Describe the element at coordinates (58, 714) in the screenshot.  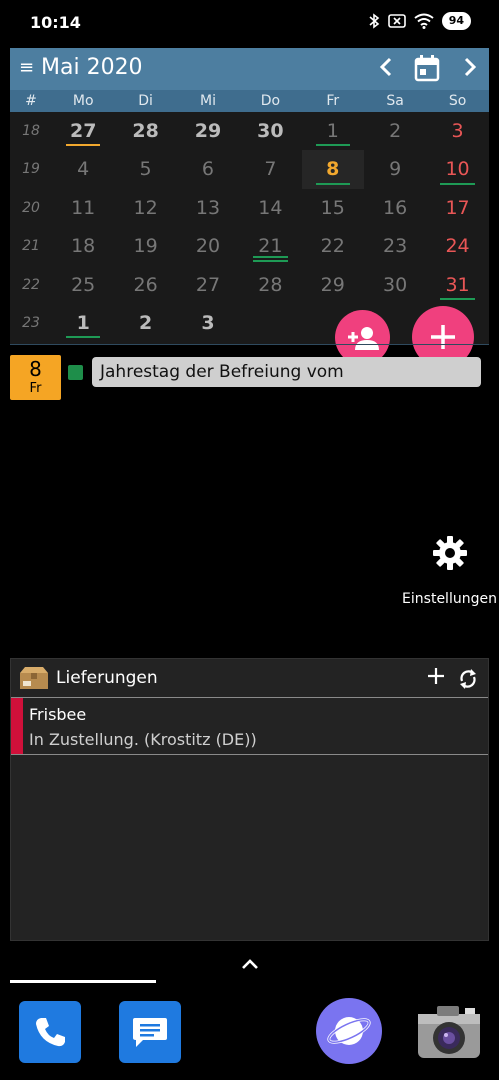
I see `delivery-name: Frisbee` at that location.